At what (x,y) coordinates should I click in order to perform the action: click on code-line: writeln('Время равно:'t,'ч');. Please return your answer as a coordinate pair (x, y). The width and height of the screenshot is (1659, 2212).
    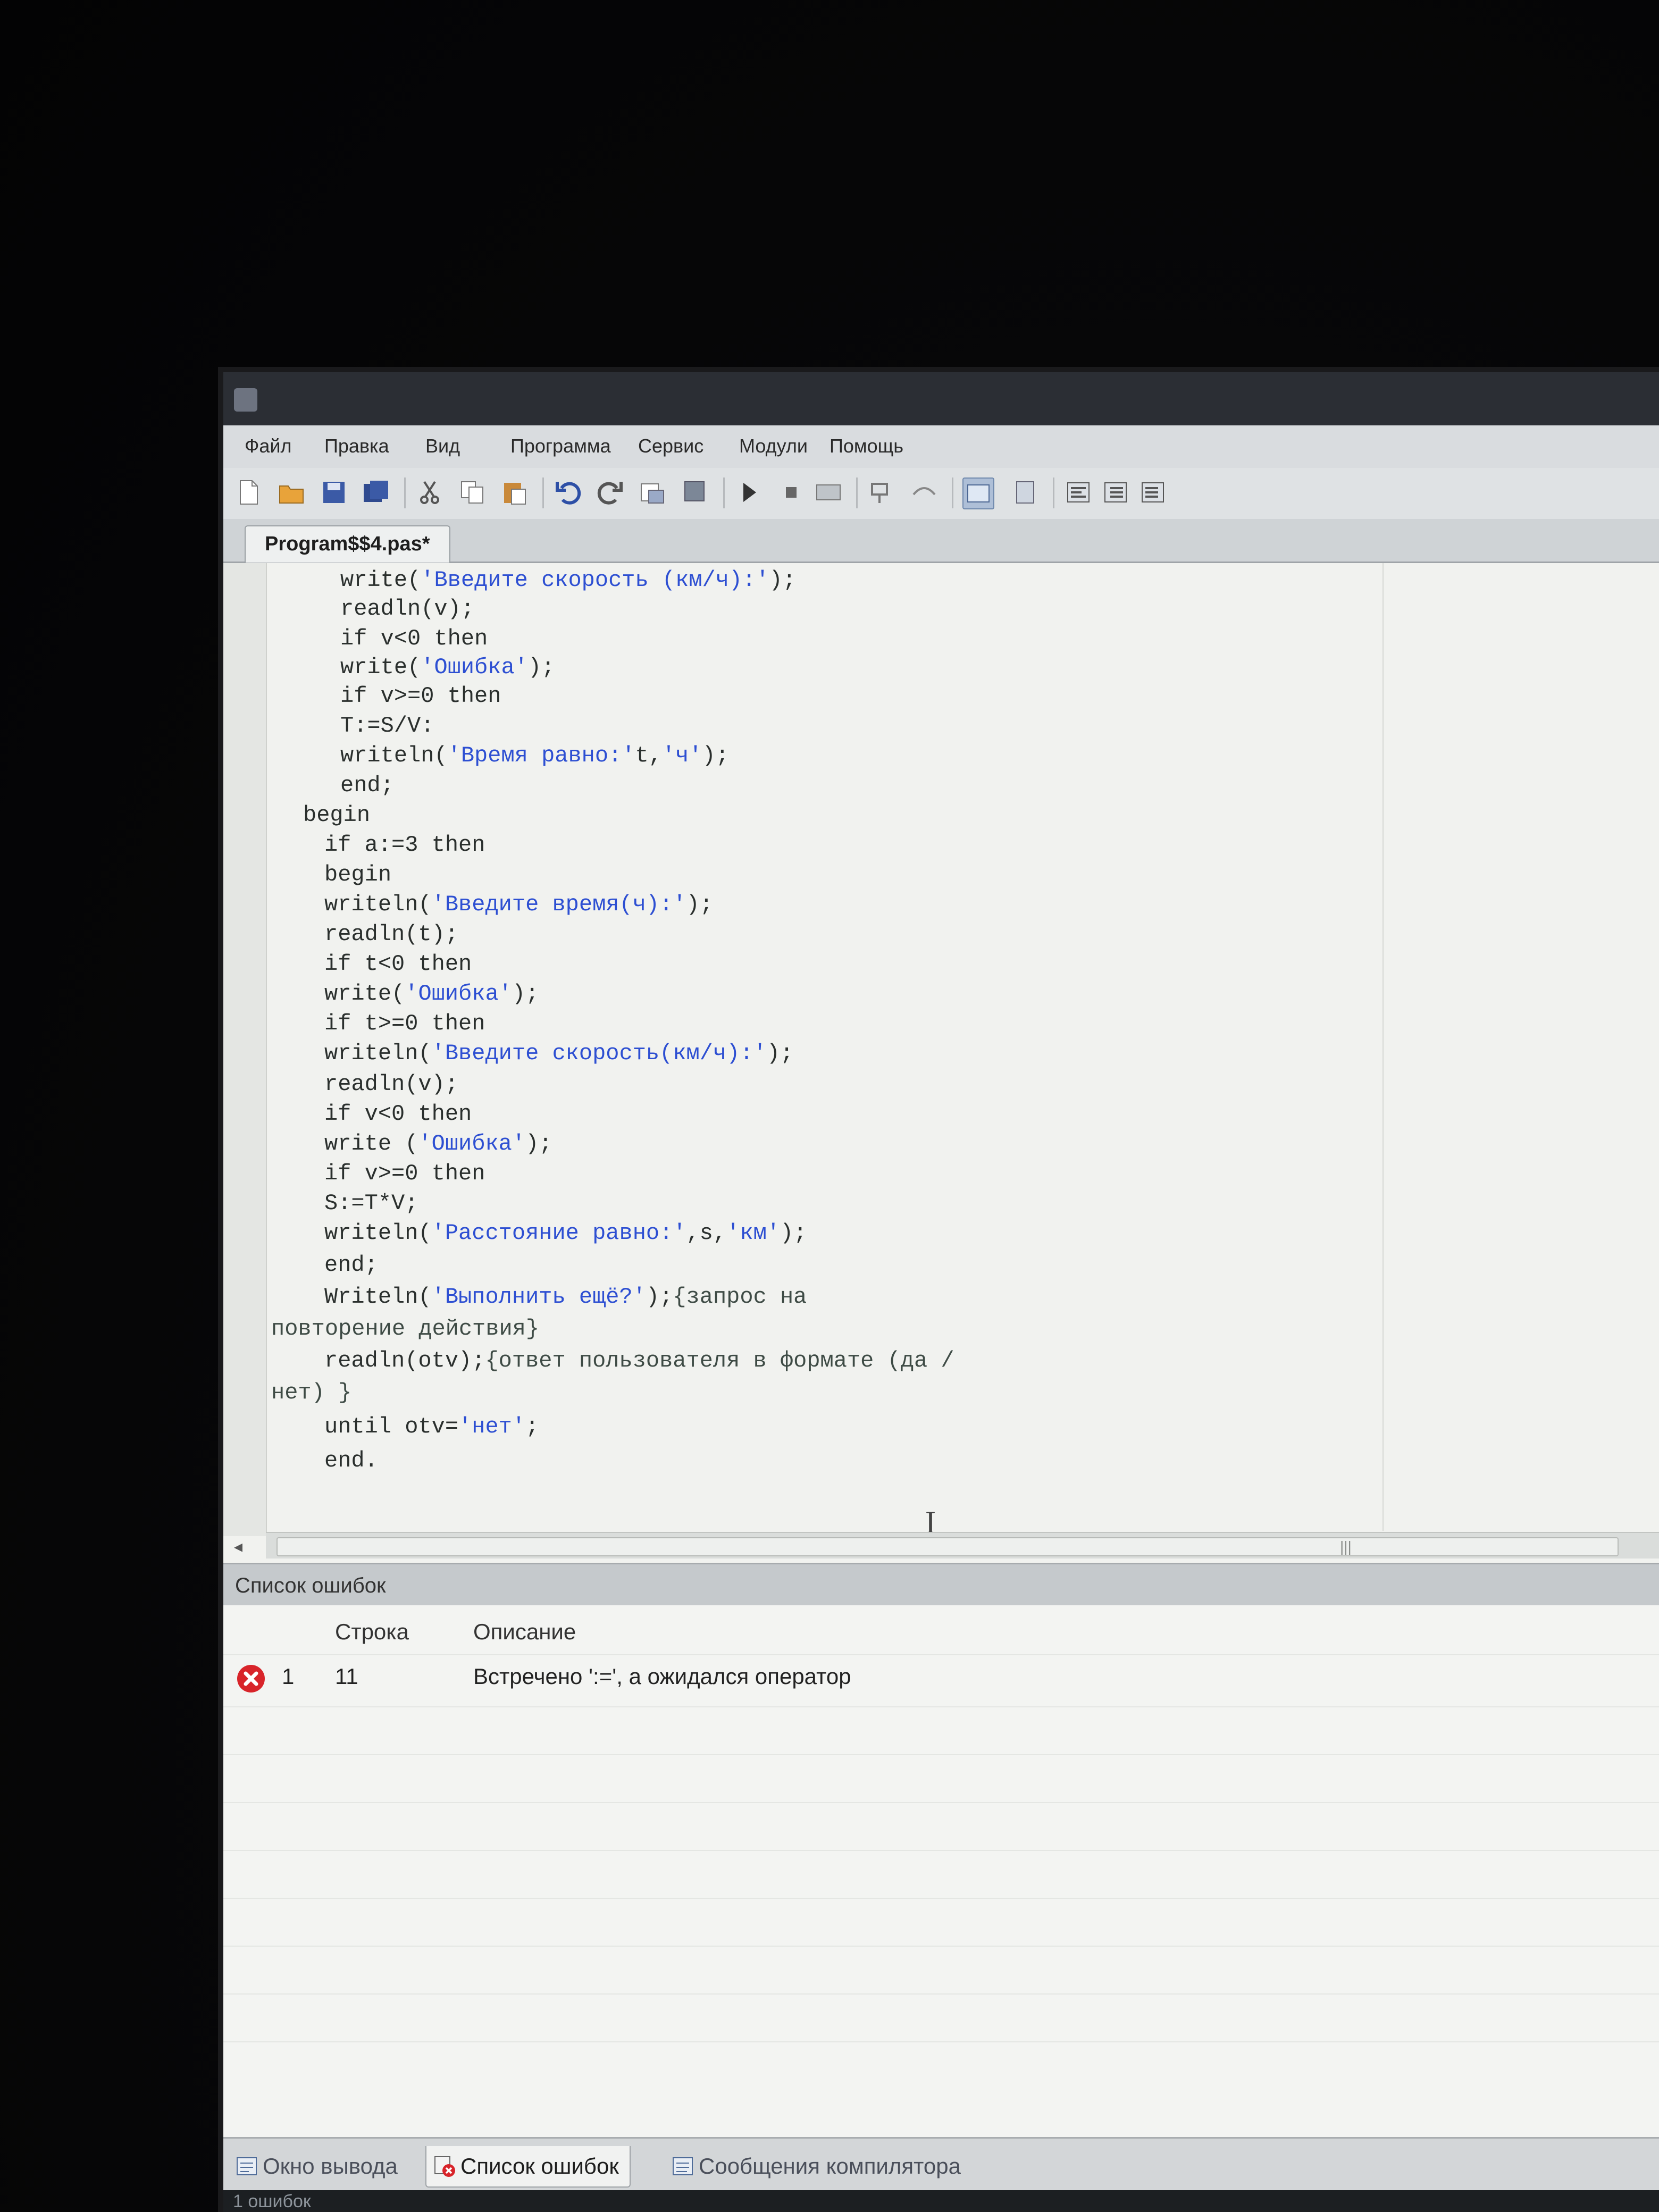
    Looking at the image, I should click on (534, 755).